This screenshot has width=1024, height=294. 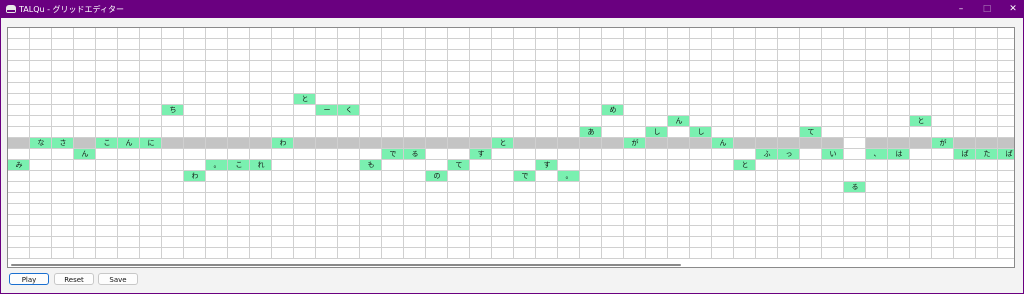 What do you see at coordinates (855, 187) in the screenshot?
I see `grid-note-cell: る` at bounding box center [855, 187].